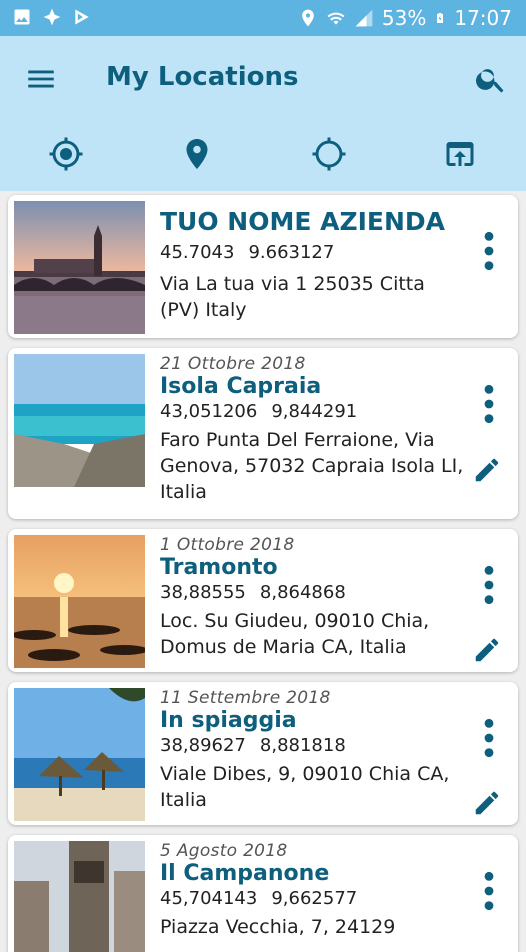 This screenshot has height=952, width=526. What do you see at coordinates (291, 252) in the screenshot?
I see `longitude: 9.663127` at bounding box center [291, 252].